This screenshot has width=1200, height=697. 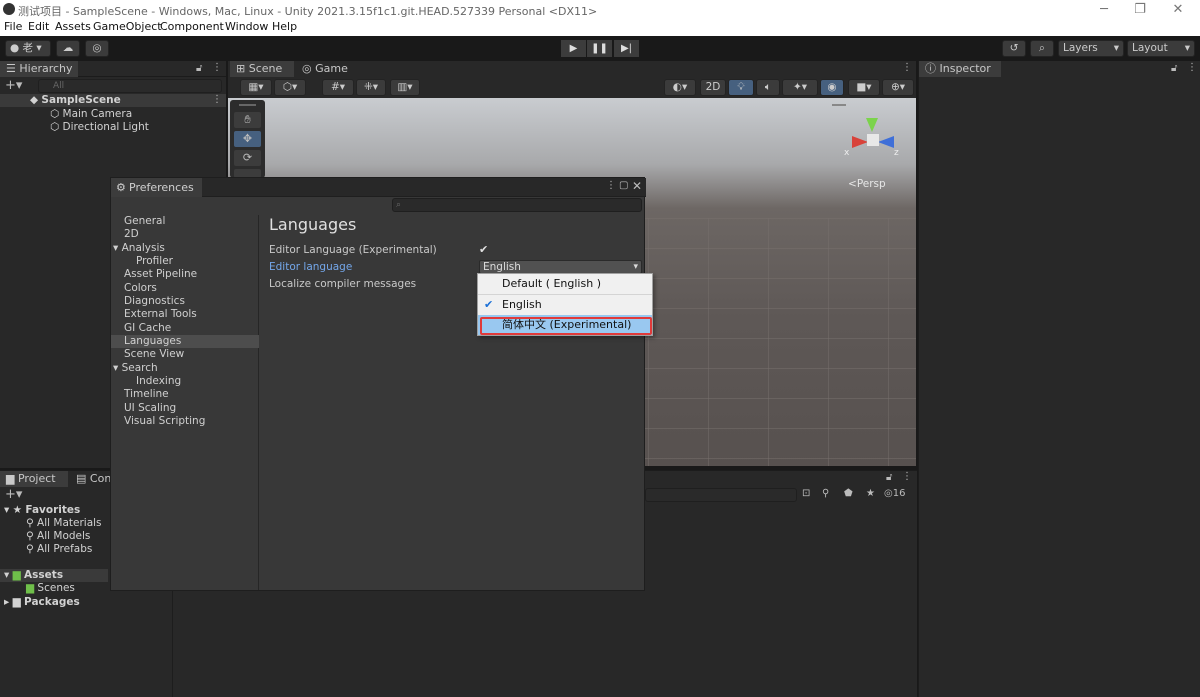 What do you see at coordinates (13, 26) in the screenshot?
I see `menu-file: File` at bounding box center [13, 26].